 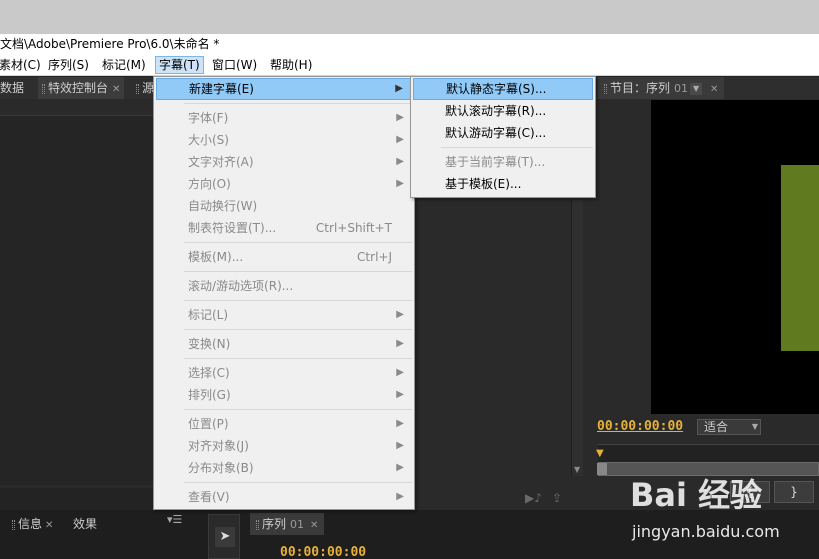 What do you see at coordinates (208, 315) in the screenshot?
I see `menu-item-label: 标记(L)` at bounding box center [208, 315].